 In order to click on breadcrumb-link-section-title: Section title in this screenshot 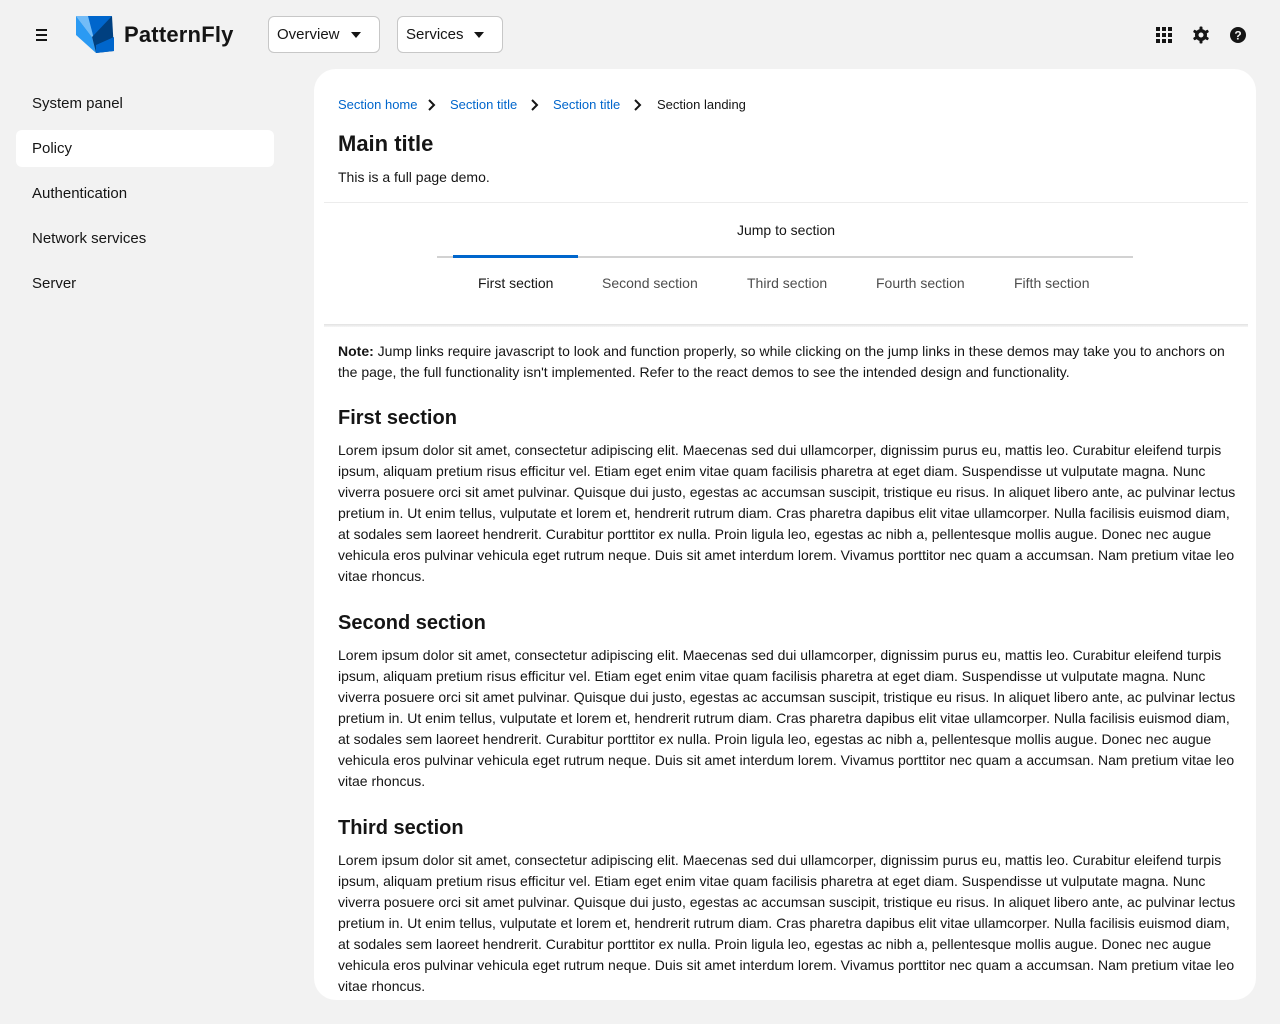, I will do `click(483, 104)`.